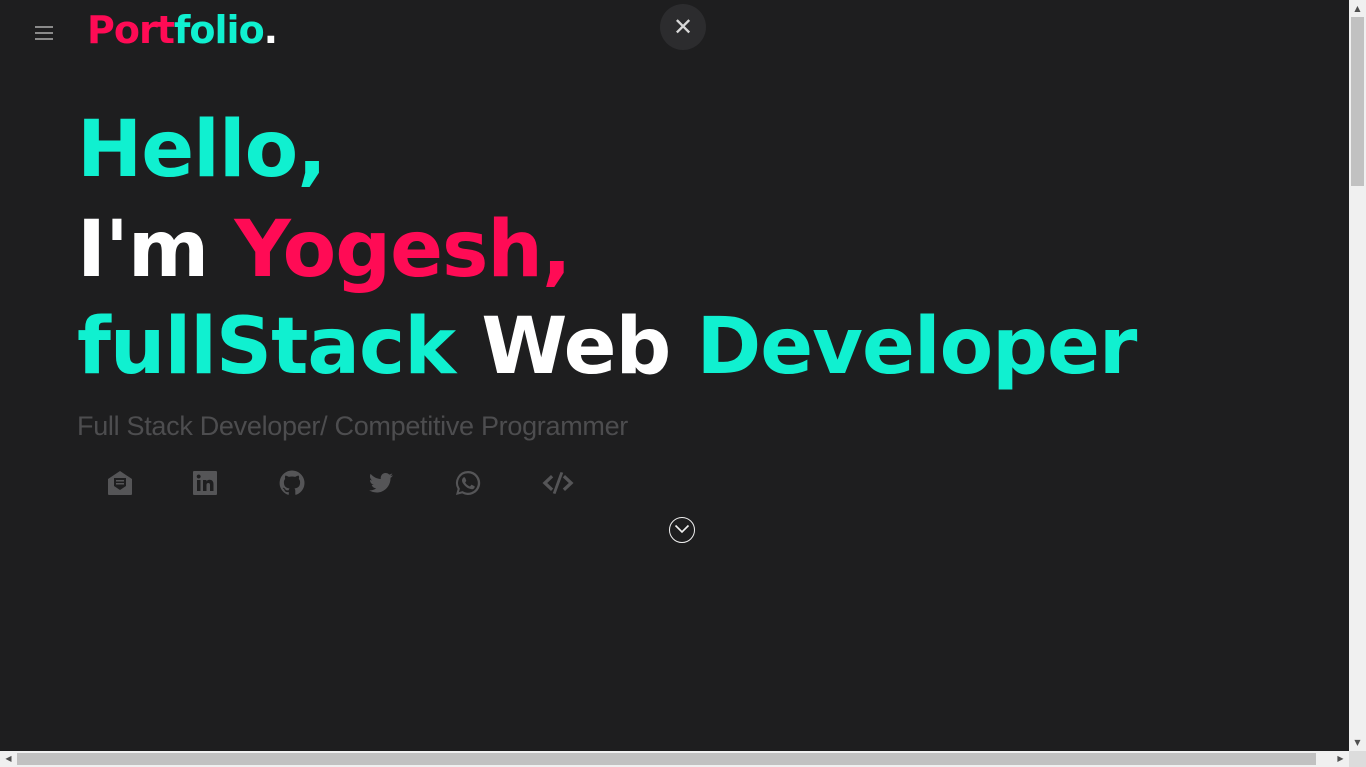 The width and height of the screenshot is (1366, 767). I want to click on scroll-down-button, so click(682, 530).